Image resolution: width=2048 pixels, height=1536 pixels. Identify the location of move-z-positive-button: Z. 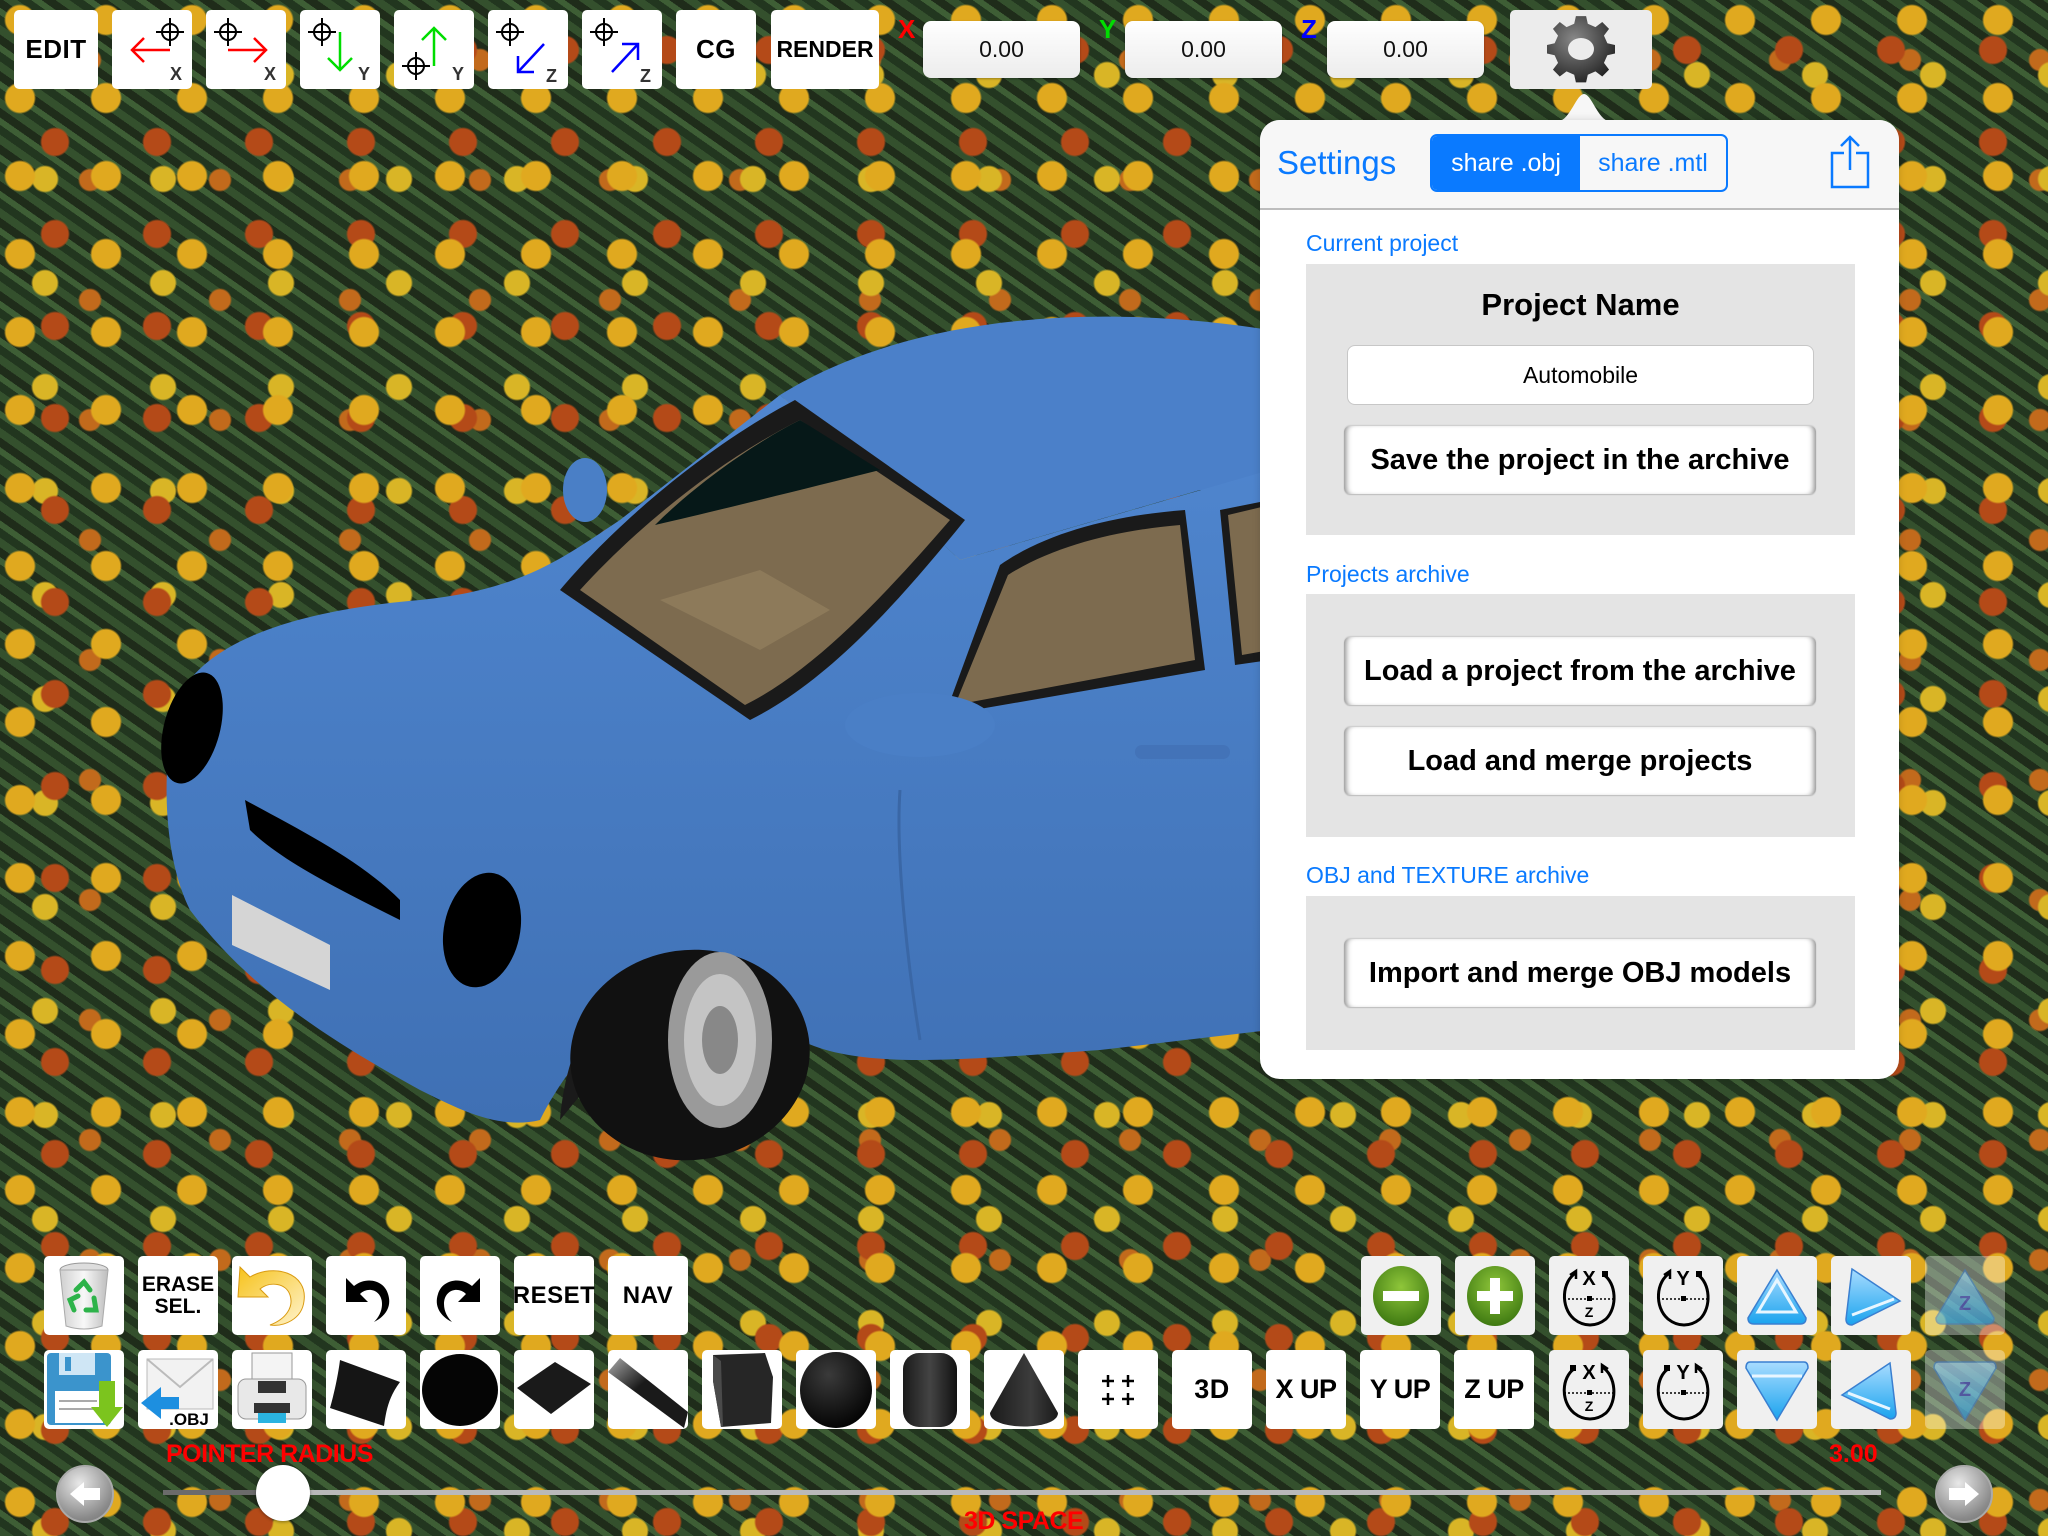
(622, 49).